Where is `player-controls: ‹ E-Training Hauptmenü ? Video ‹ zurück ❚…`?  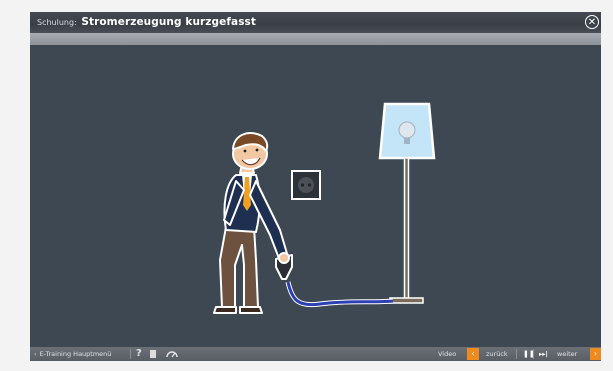
player-controls: ‹ E-Training Hauptmenü ? Video ‹ zurück ❚… is located at coordinates (315, 354).